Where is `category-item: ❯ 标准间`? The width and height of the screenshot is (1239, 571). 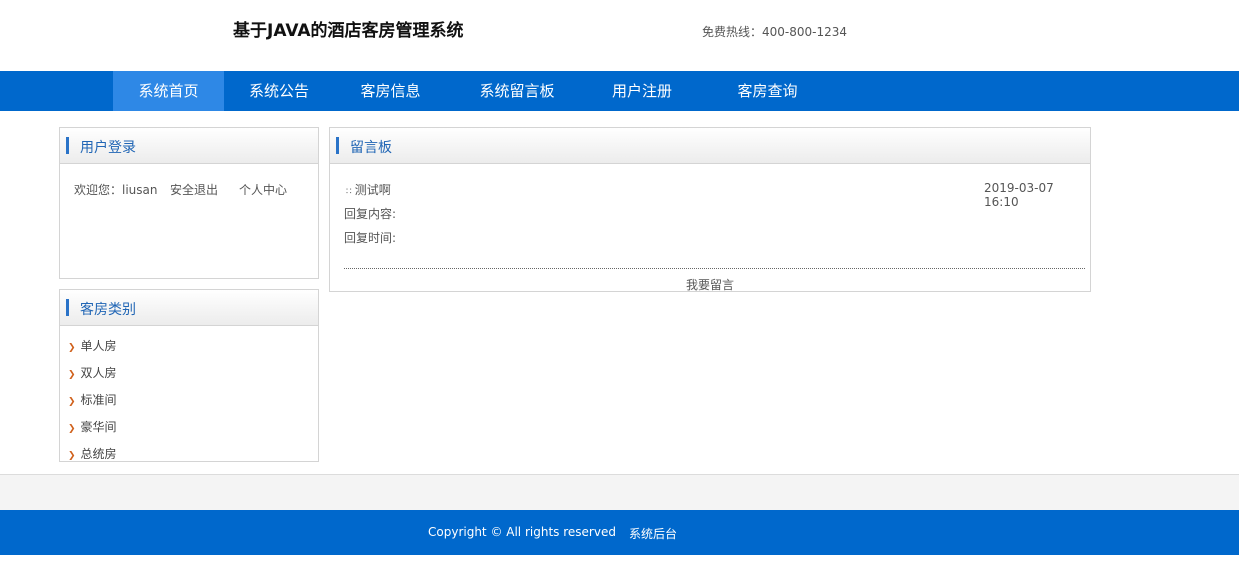 category-item: ❯ 标准间 is located at coordinates (92, 399).